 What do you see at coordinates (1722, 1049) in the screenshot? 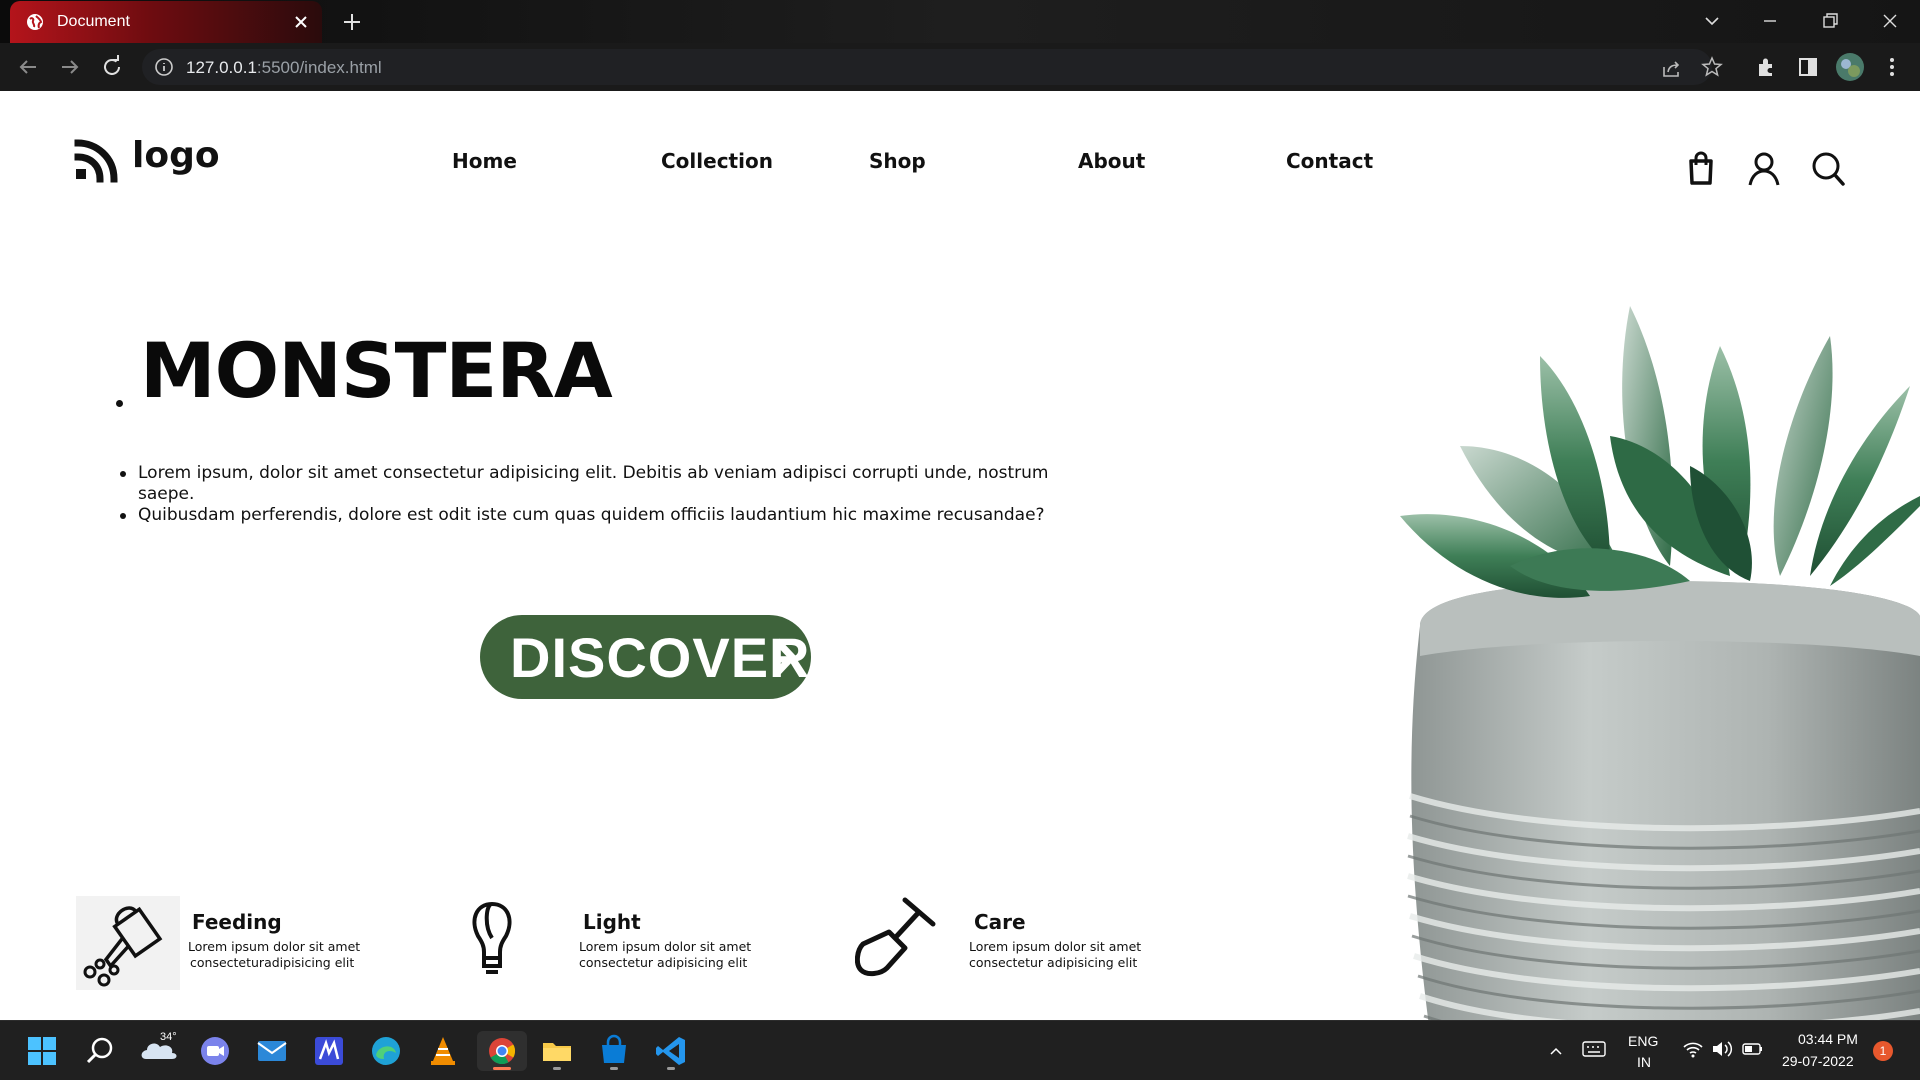
I see `volume-icon` at bounding box center [1722, 1049].